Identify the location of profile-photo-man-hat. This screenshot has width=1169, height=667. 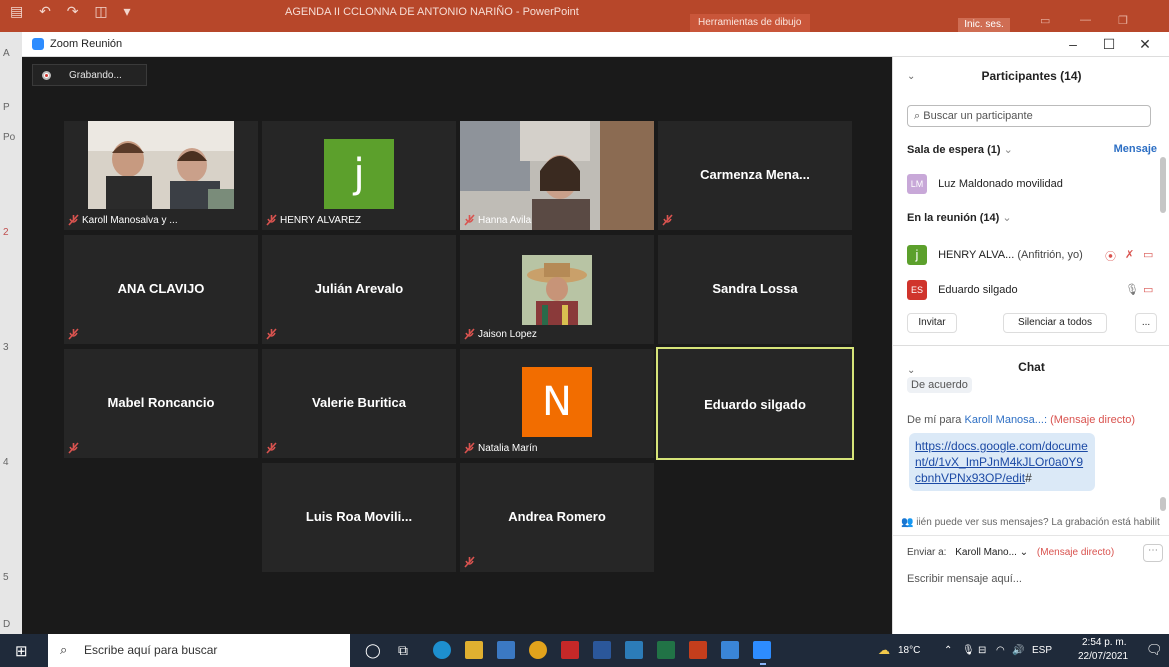
(557, 290).